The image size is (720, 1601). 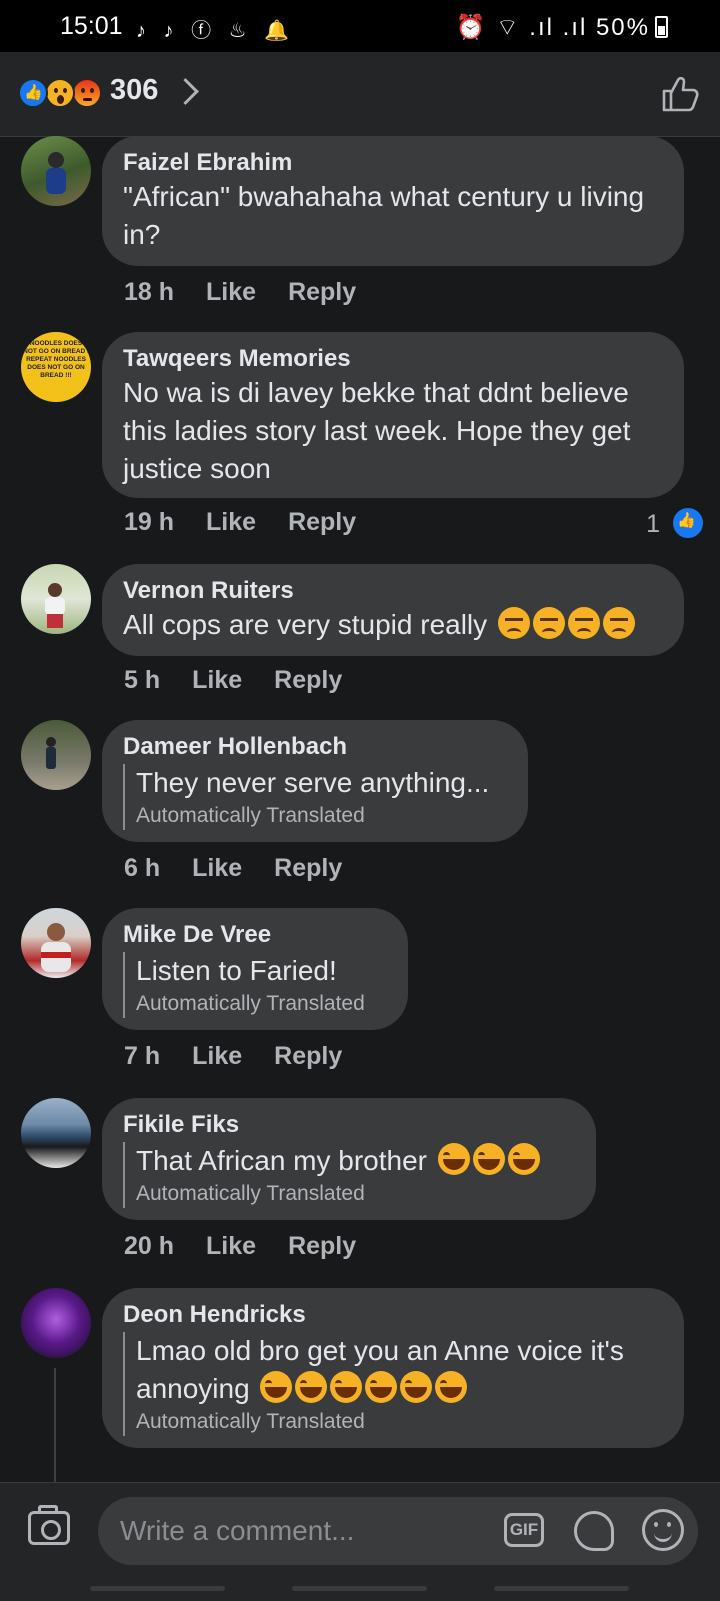 What do you see at coordinates (561, 1588) in the screenshot?
I see `nav-back-hint` at bounding box center [561, 1588].